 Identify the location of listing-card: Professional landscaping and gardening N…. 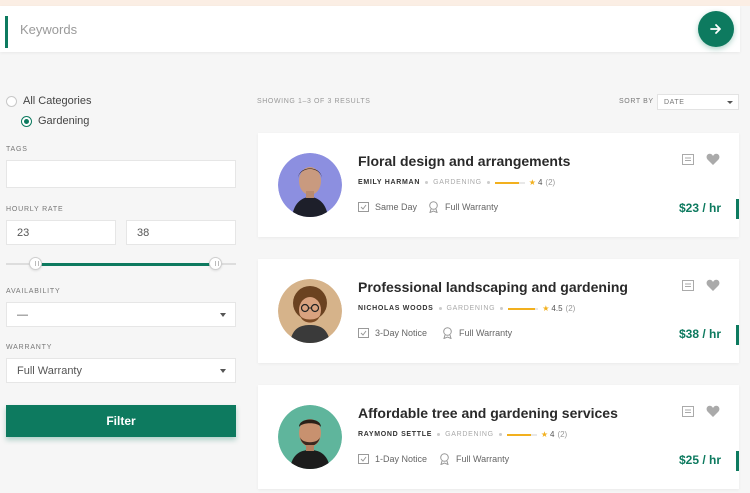
(498, 311).